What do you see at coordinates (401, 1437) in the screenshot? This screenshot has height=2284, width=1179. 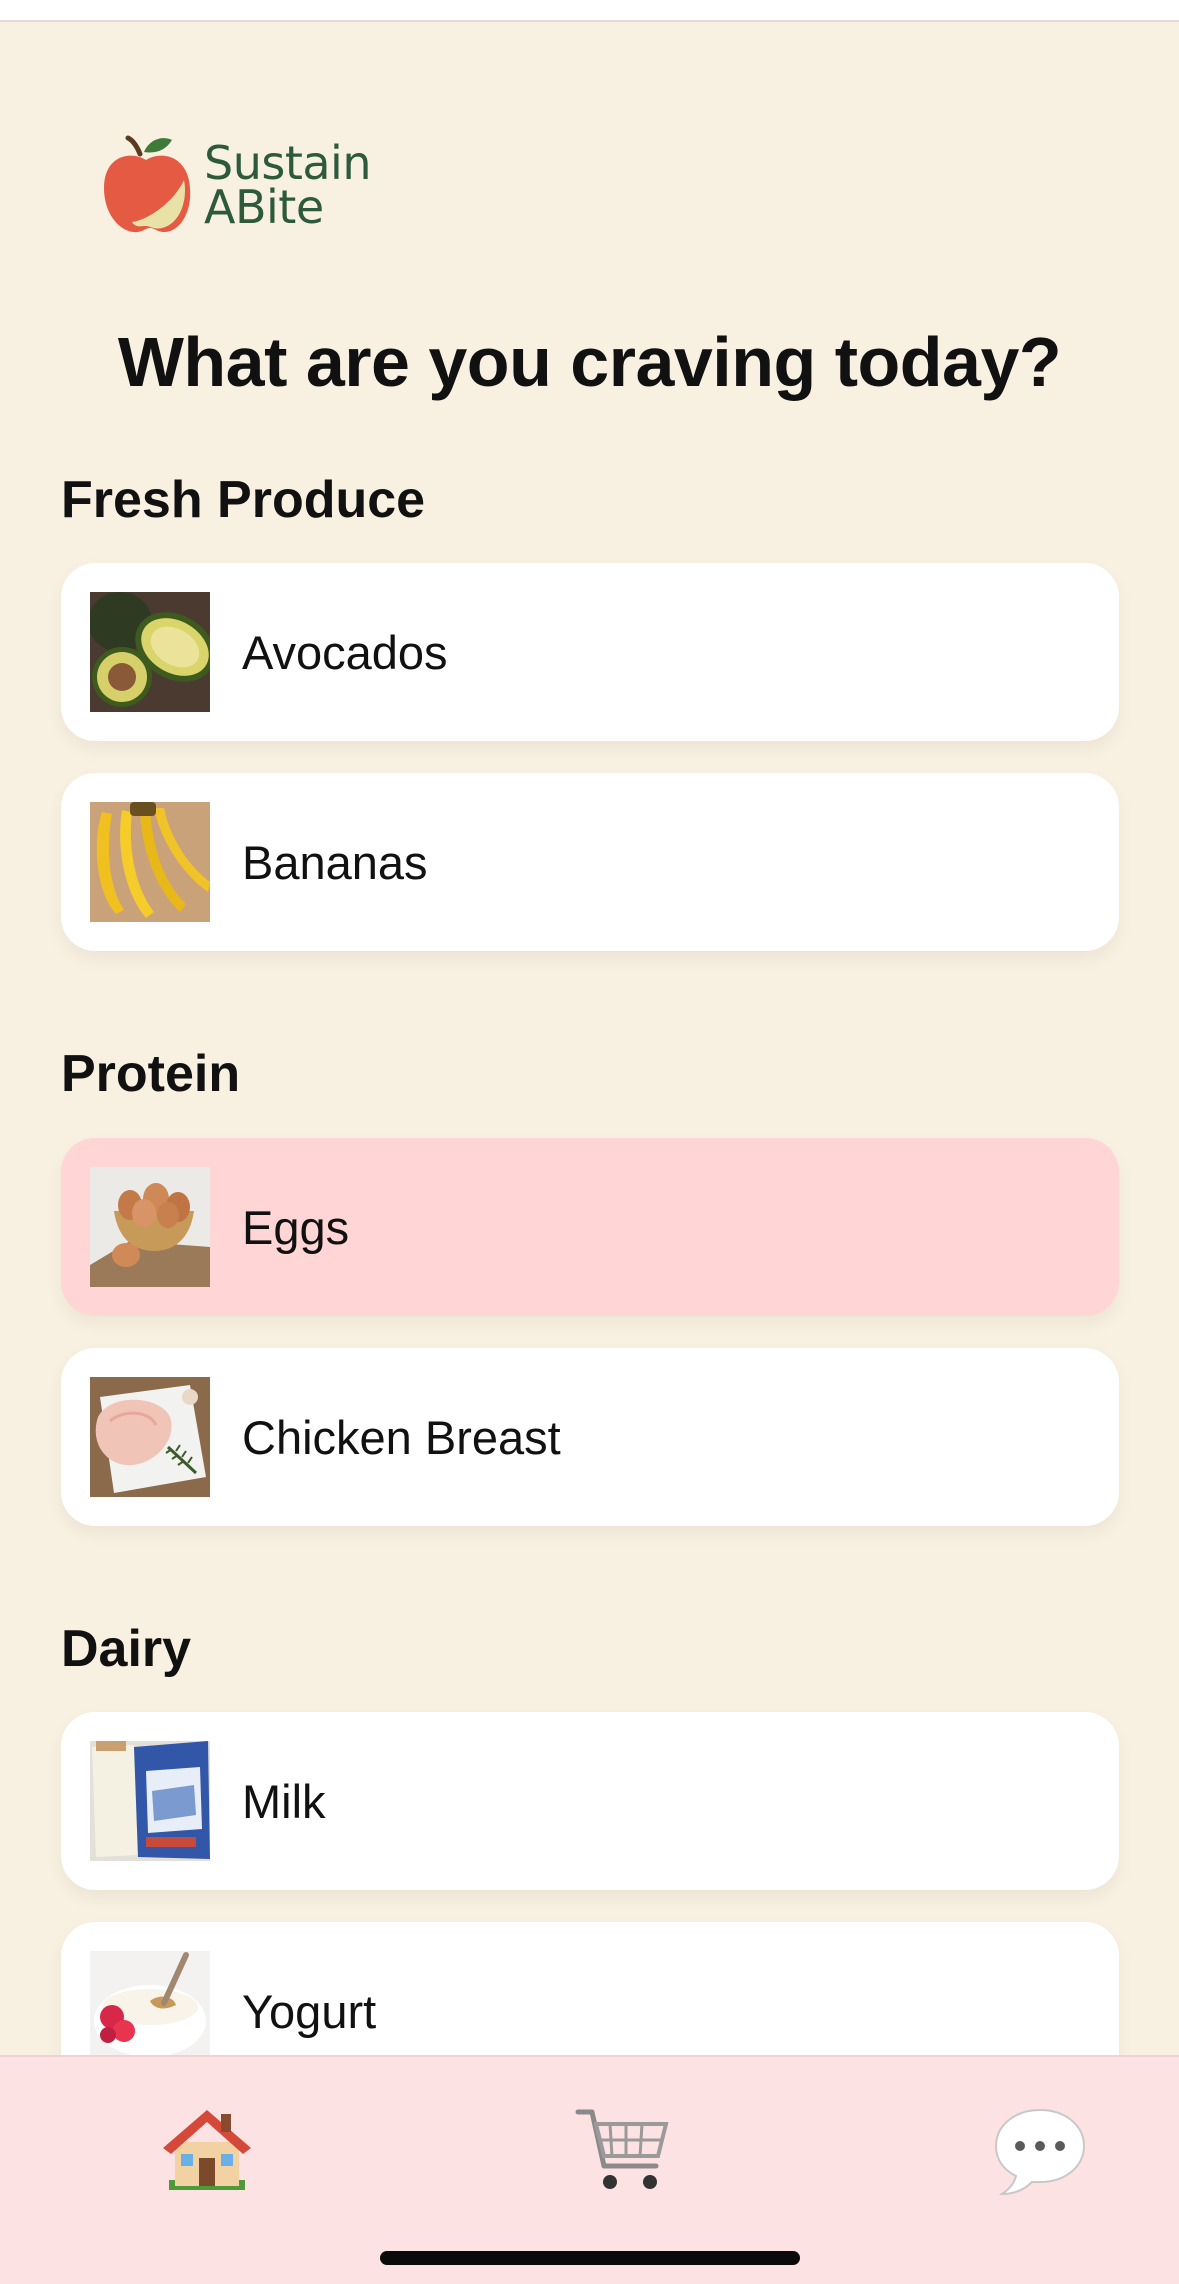 I see `food-item-label: Chicken Breast` at bounding box center [401, 1437].